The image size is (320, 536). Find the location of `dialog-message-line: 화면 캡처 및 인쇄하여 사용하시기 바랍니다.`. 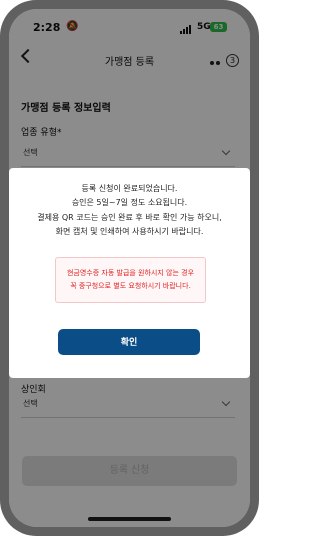

dialog-message-line: 화면 캡처 및 인쇄하여 사용하시기 바랍니다. is located at coordinates (129, 231).